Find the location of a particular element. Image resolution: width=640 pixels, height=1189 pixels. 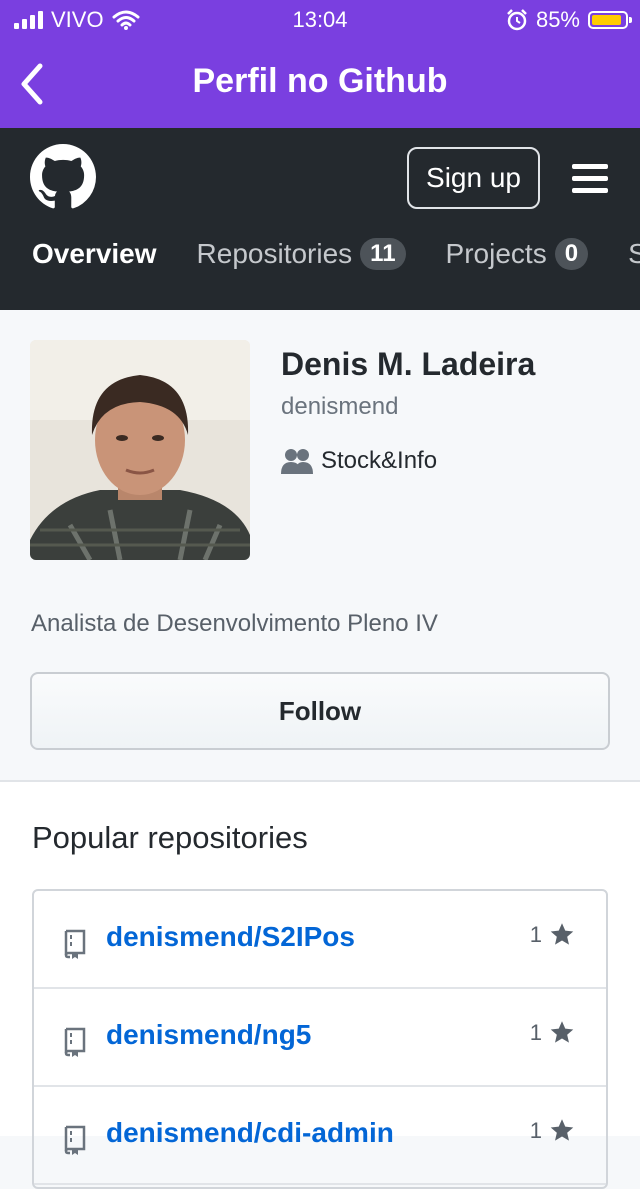

battery-icon is located at coordinates (610, 20).